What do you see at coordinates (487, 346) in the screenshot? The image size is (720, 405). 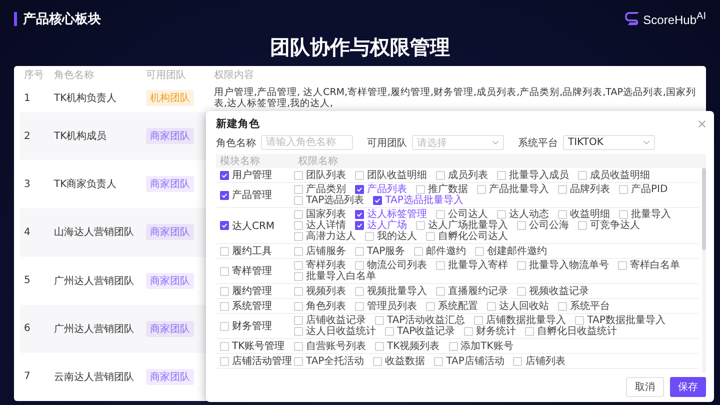 I see `permission-label: 添加TK账号` at bounding box center [487, 346].